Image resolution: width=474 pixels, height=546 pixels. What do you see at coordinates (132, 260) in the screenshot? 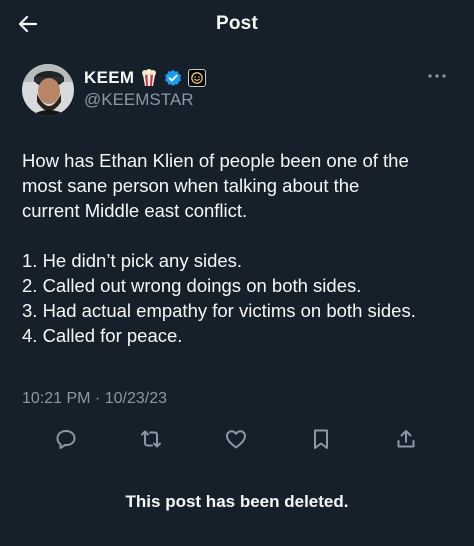
I see `post-list-item: 1. He didn’t pick any sides.` at bounding box center [132, 260].